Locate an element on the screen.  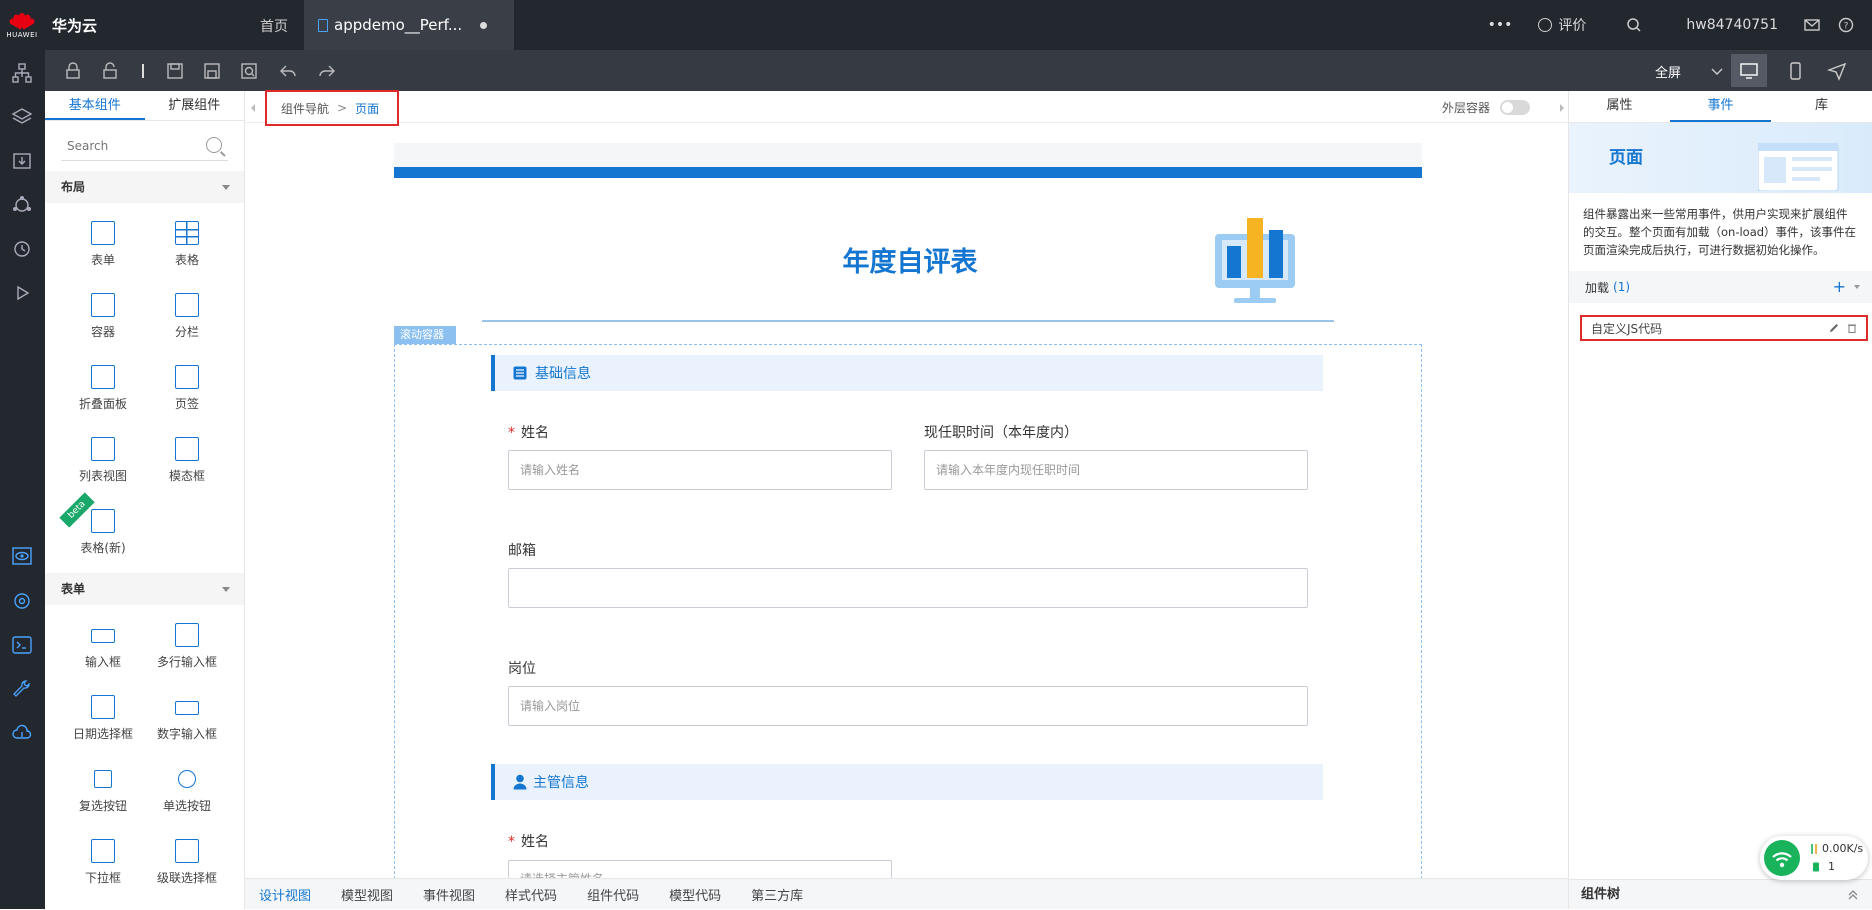
battery-icon is located at coordinates (1816, 867).